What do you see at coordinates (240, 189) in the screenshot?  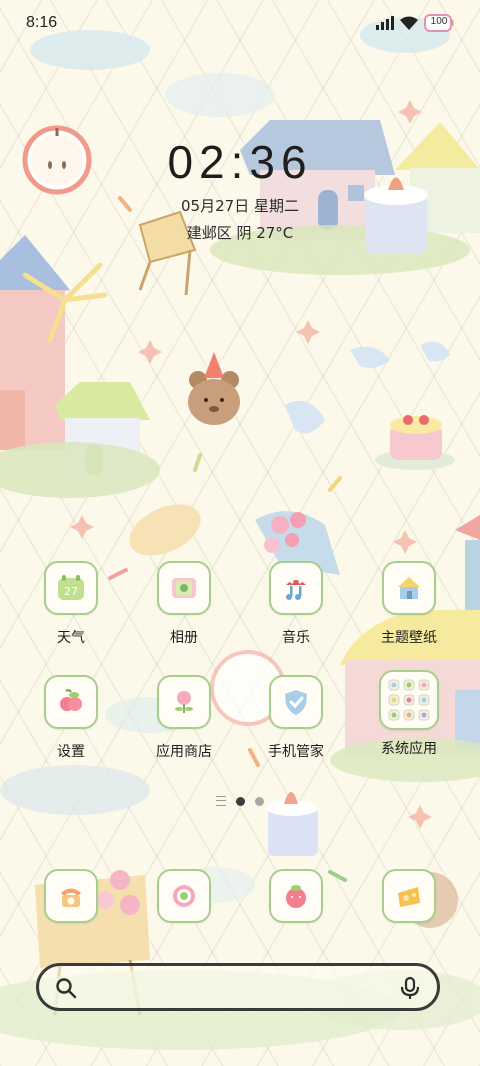 I see `clock-widget: 02:36 05月27日 星期二 建邺区 阴 27°C` at bounding box center [240, 189].